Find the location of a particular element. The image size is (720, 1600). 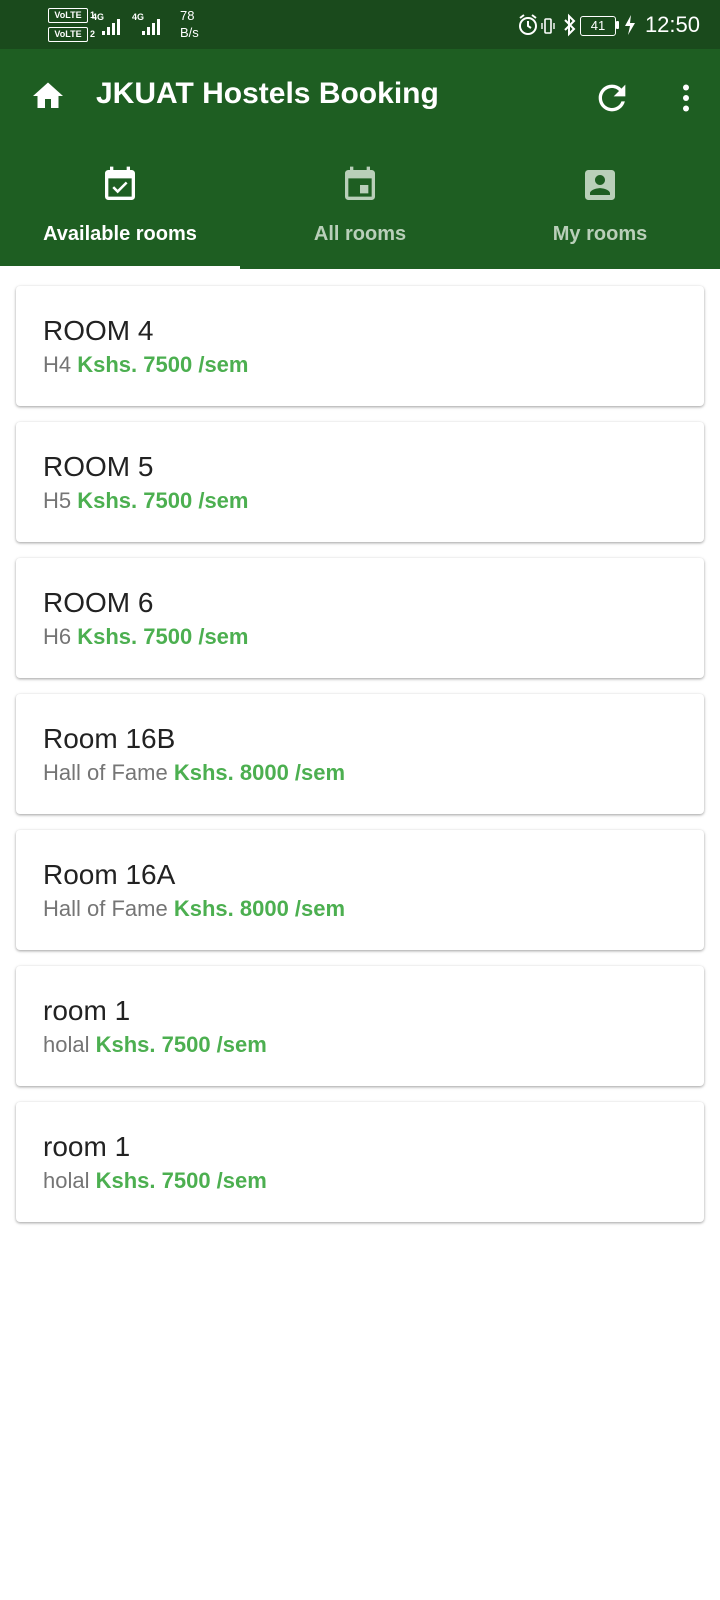

room-hostel: H6 is located at coordinates (57, 636).